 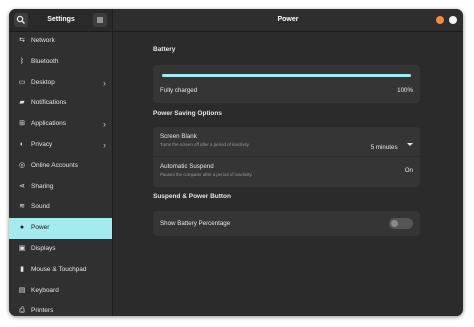 I want to click on power-saving-section-title: Power Saving Options, so click(x=187, y=113).